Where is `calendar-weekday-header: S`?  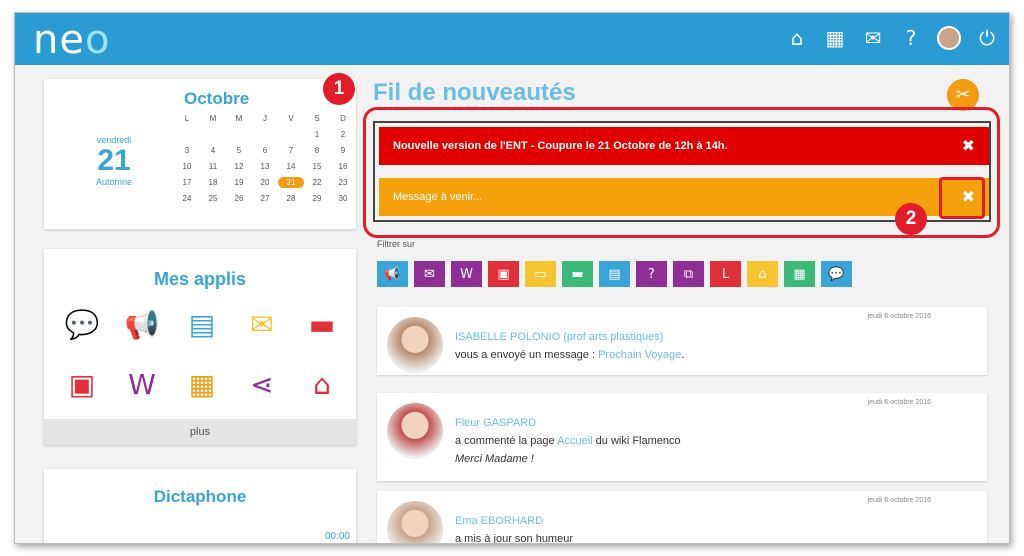 calendar-weekday-header: S is located at coordinates (317, 118).